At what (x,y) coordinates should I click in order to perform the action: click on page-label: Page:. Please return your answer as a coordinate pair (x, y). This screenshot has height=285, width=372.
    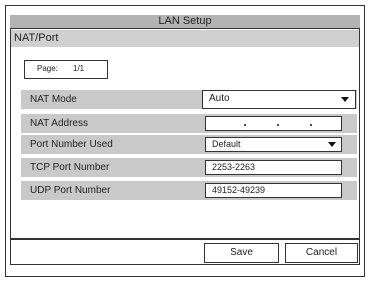
    Looking at the image, I should click on (47, 68).